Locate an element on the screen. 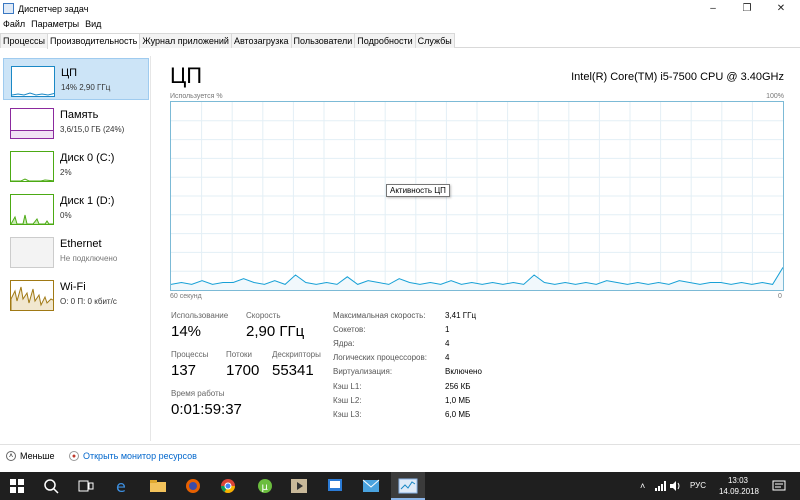  tab-users: Пользователи is located at coordinates (323, 40).